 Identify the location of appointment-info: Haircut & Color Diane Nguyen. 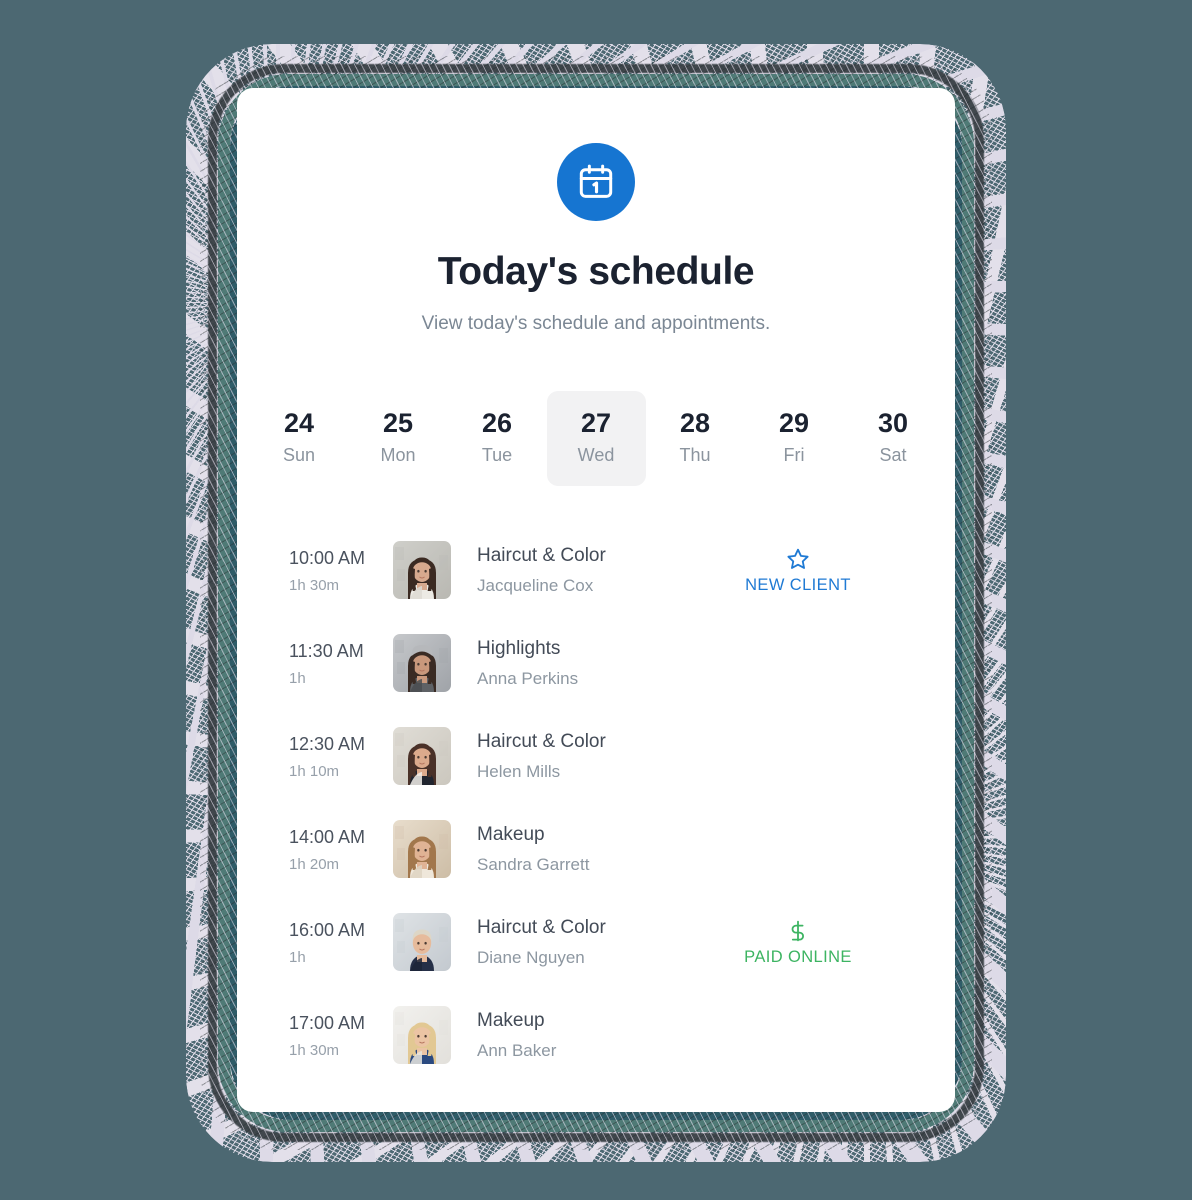
(585, 942).